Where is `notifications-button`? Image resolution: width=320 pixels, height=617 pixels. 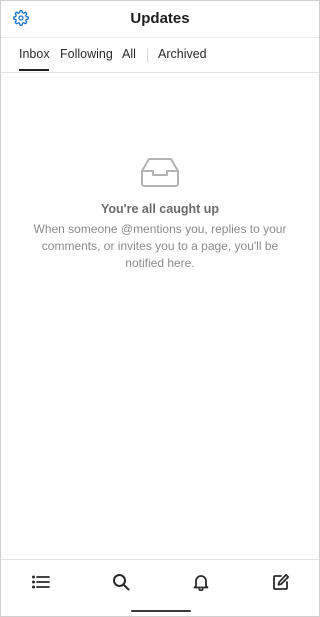
notifications-button is located at coordinates (201, 582).